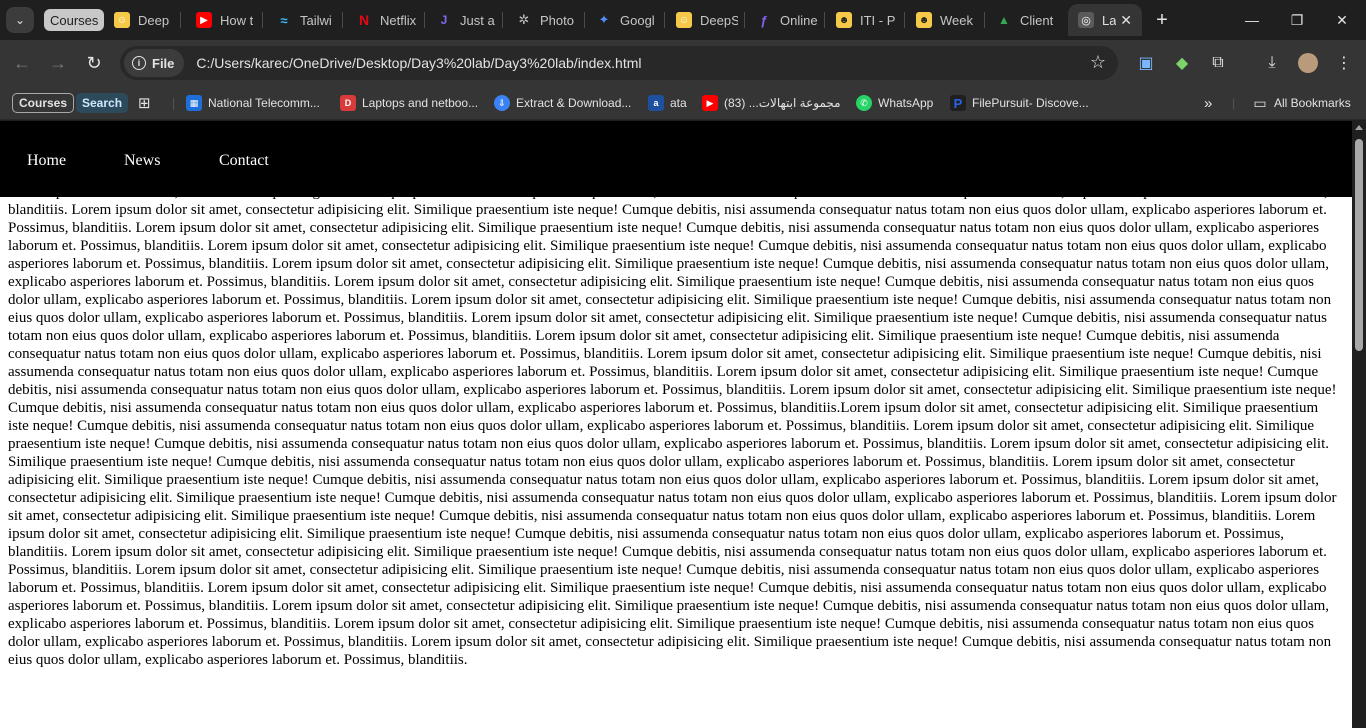 The width and height of the screenshot is (1366, 728). What do you see at coordinates (1086, 20) in the screenshot?
I see `globe-icon: ◎` at bounding box center [1086, 20].